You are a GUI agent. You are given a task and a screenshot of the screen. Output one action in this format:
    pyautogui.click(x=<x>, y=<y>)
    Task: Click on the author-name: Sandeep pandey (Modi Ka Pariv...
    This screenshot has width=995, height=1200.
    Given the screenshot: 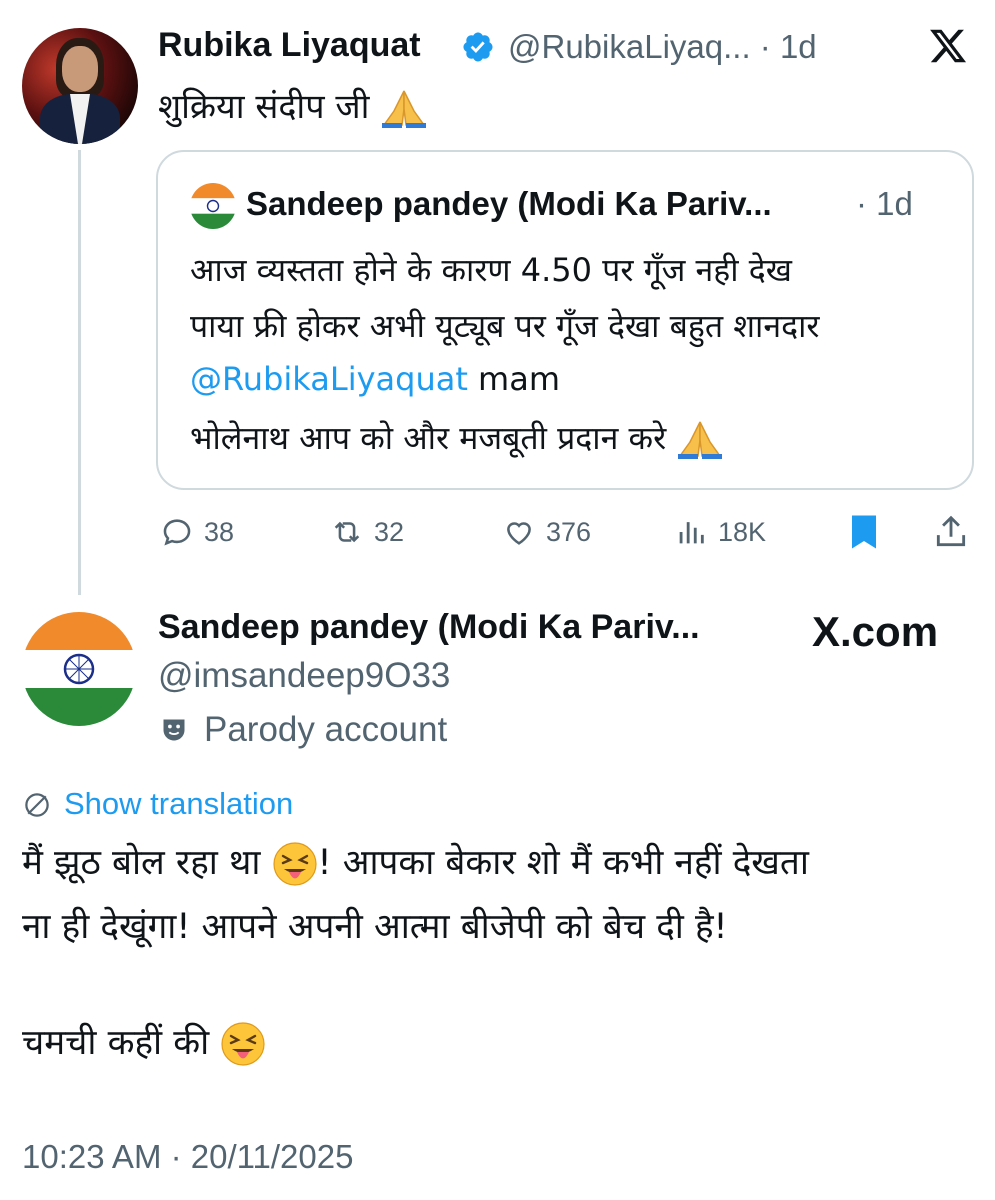 What is the action you would take?
    pyautogui.click(x=429, y=627)
    